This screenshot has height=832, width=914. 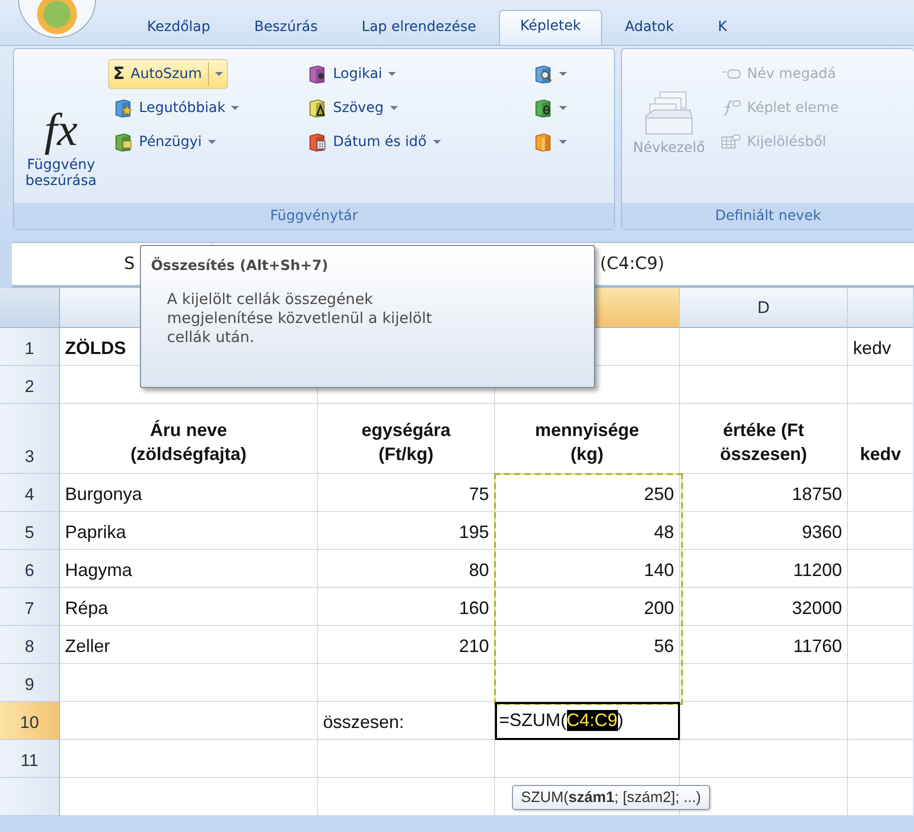 What do you see at coordinates (669, 113) in the screenshot?
I see `card-drawer-icon` at bounding box center [669, 113].